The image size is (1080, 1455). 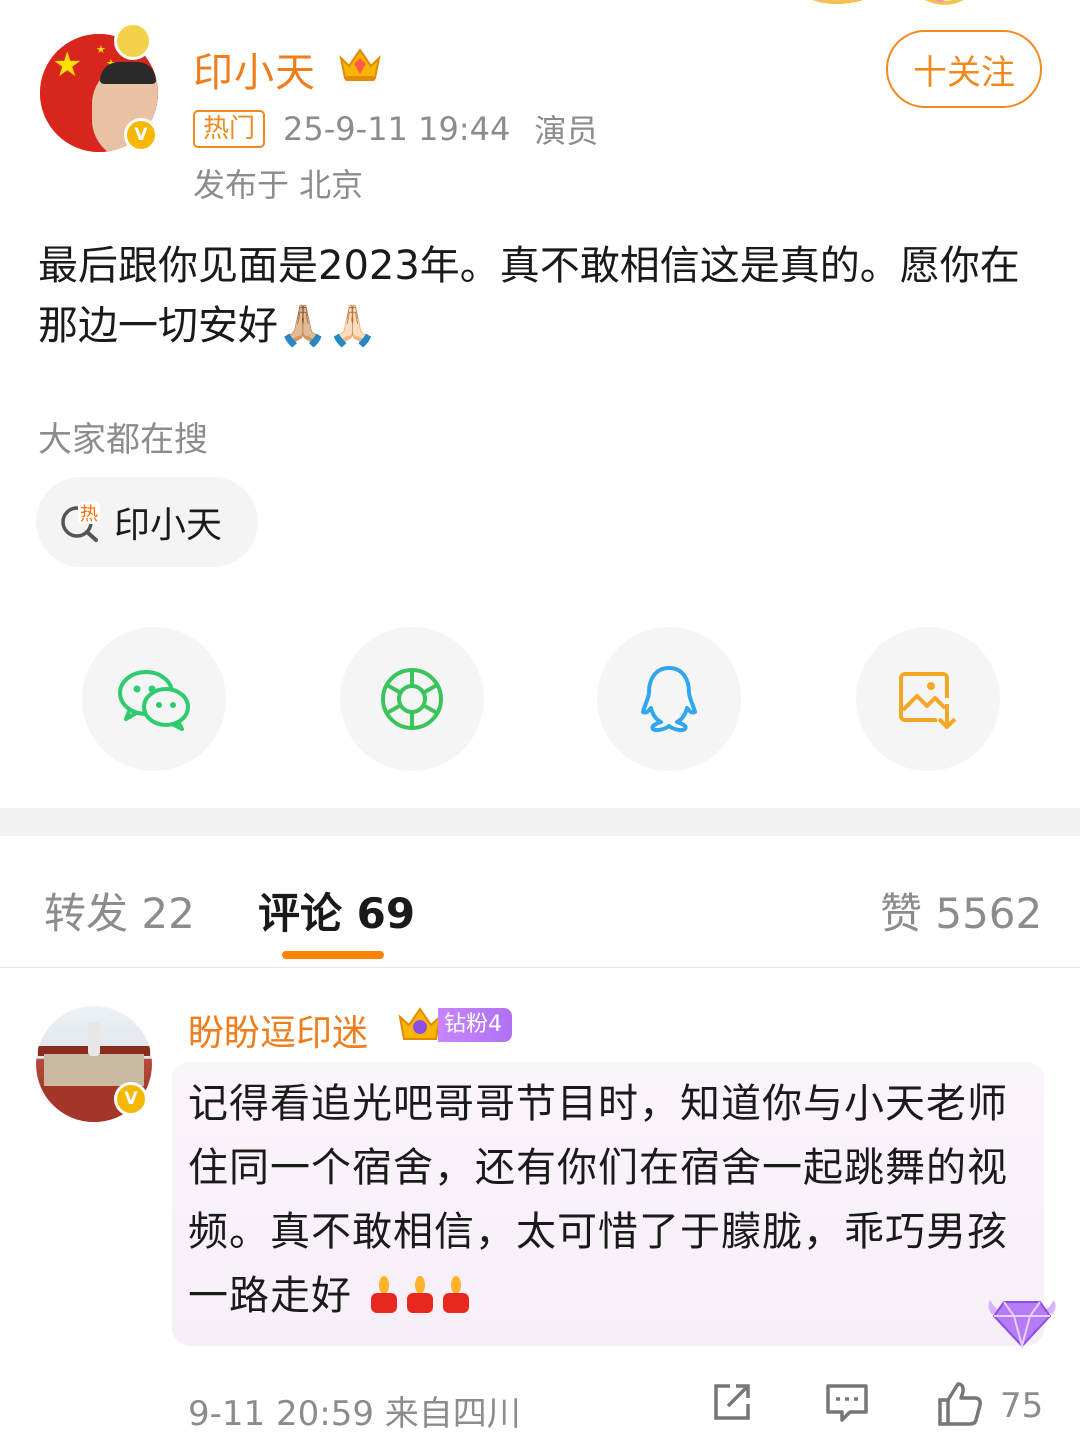 I want to click on tab-comment: 评论 69, so click(x=336, y=910).